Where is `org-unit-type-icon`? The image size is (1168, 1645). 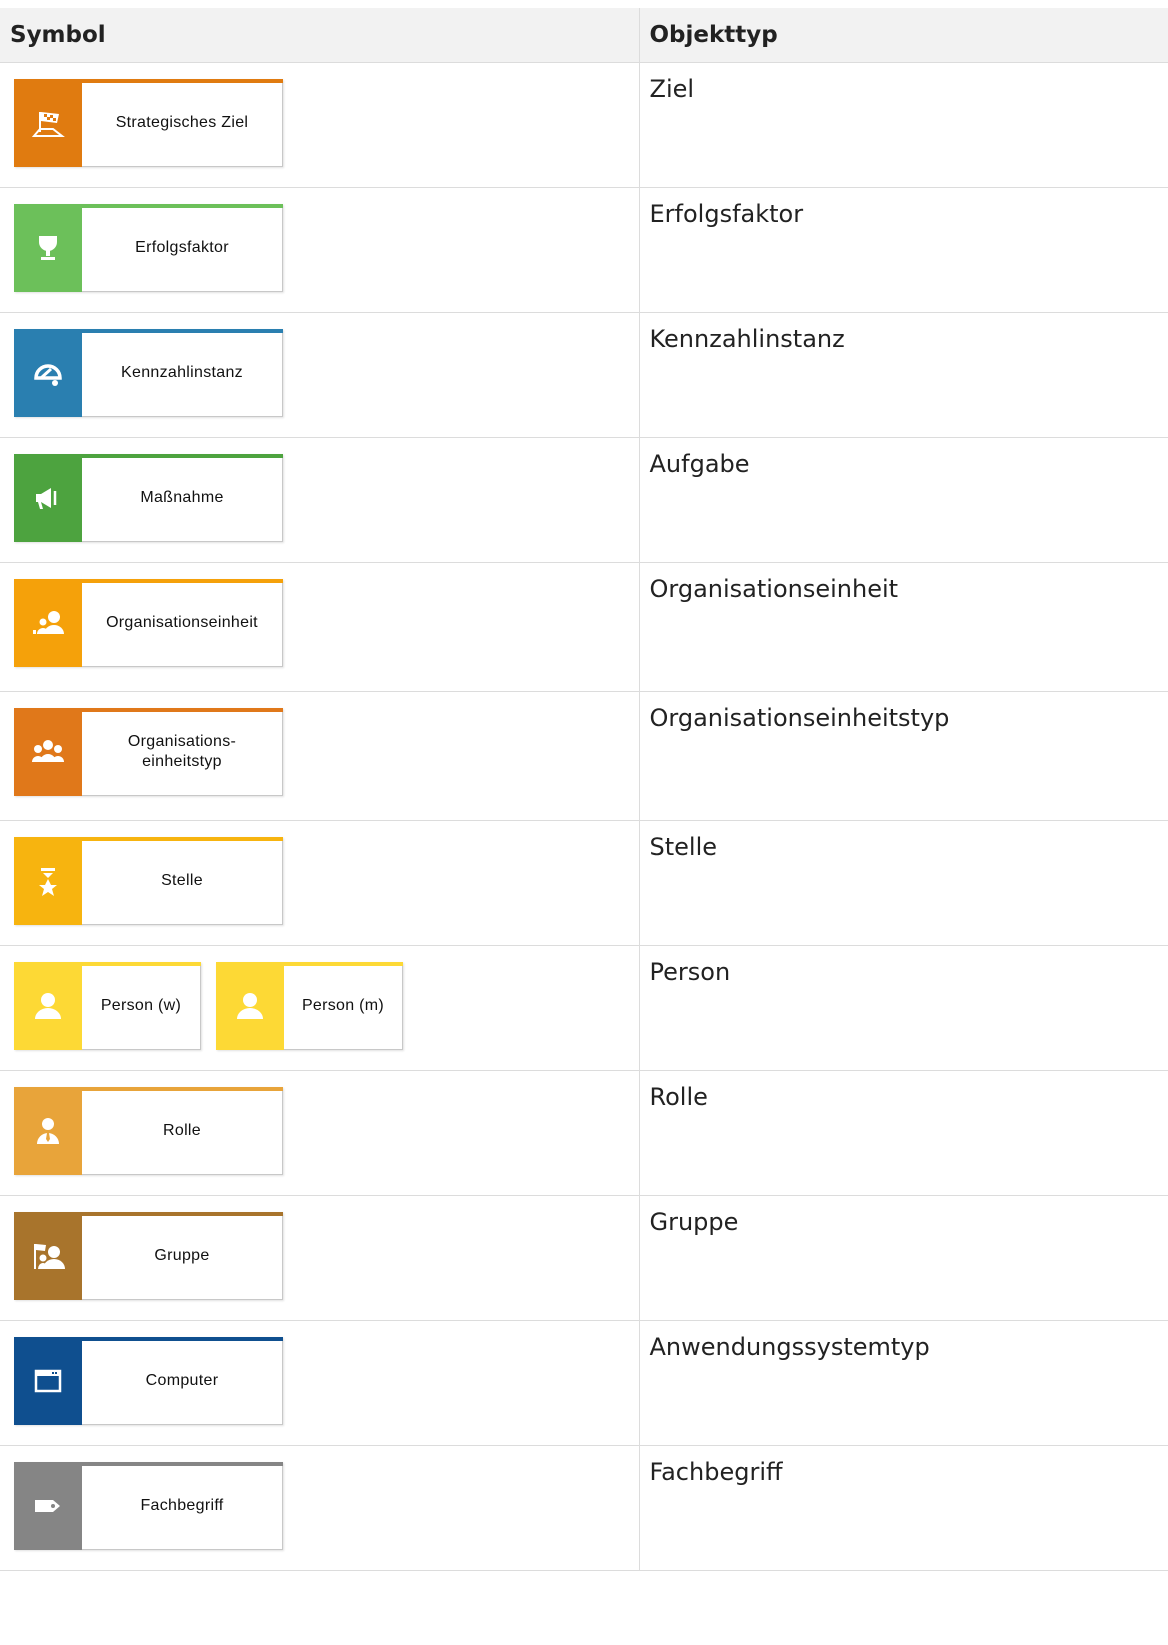
org-unit-type-icon is located at coordinates (48, 752).